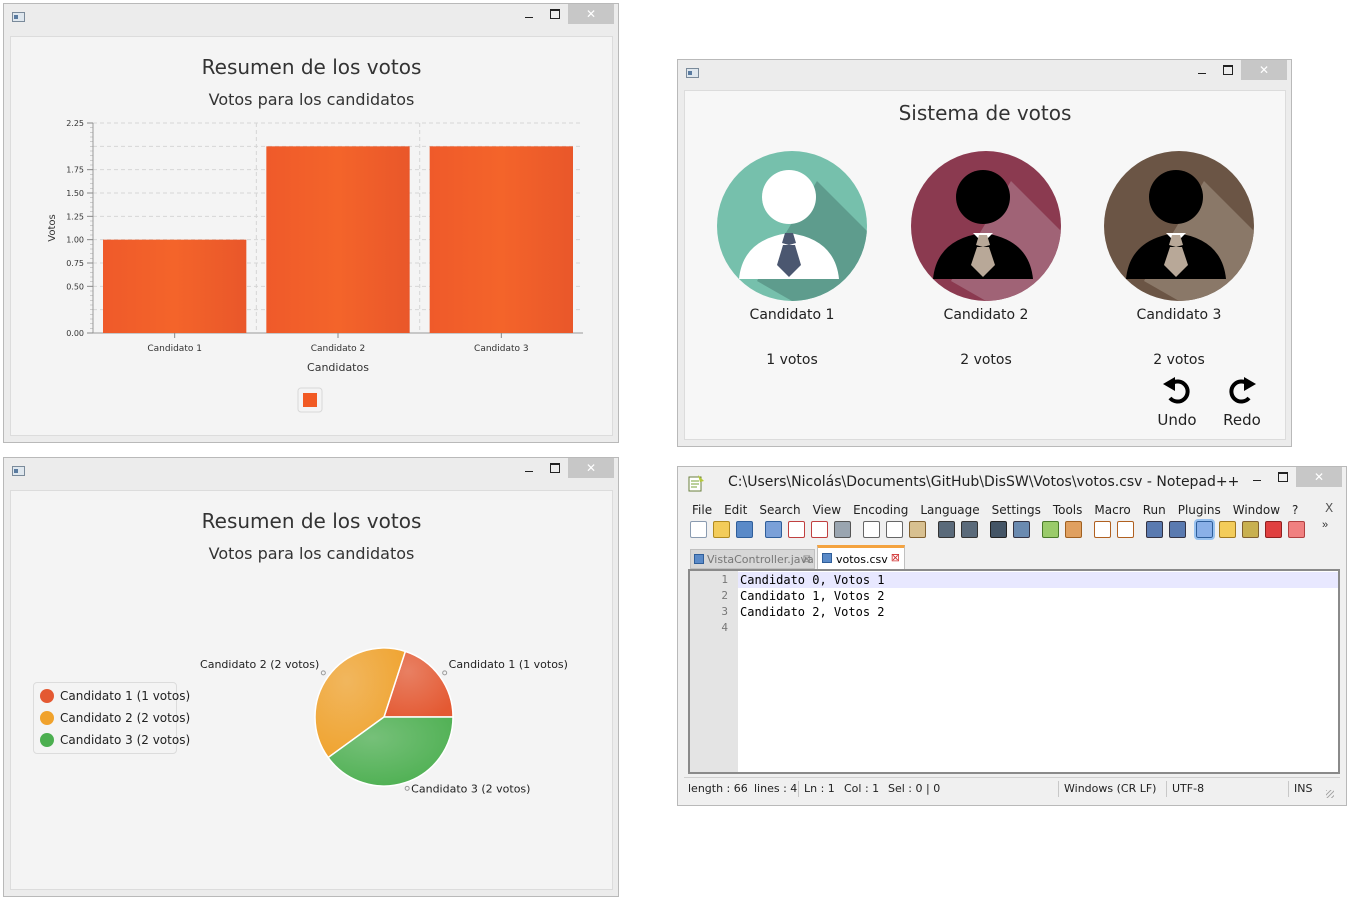 This screenshot has height=904, width=1352. What do you see at coordinates (1179, 226) in the screenshot?
I see `candidate-3-avatar` at bounding box center [1179, 226].